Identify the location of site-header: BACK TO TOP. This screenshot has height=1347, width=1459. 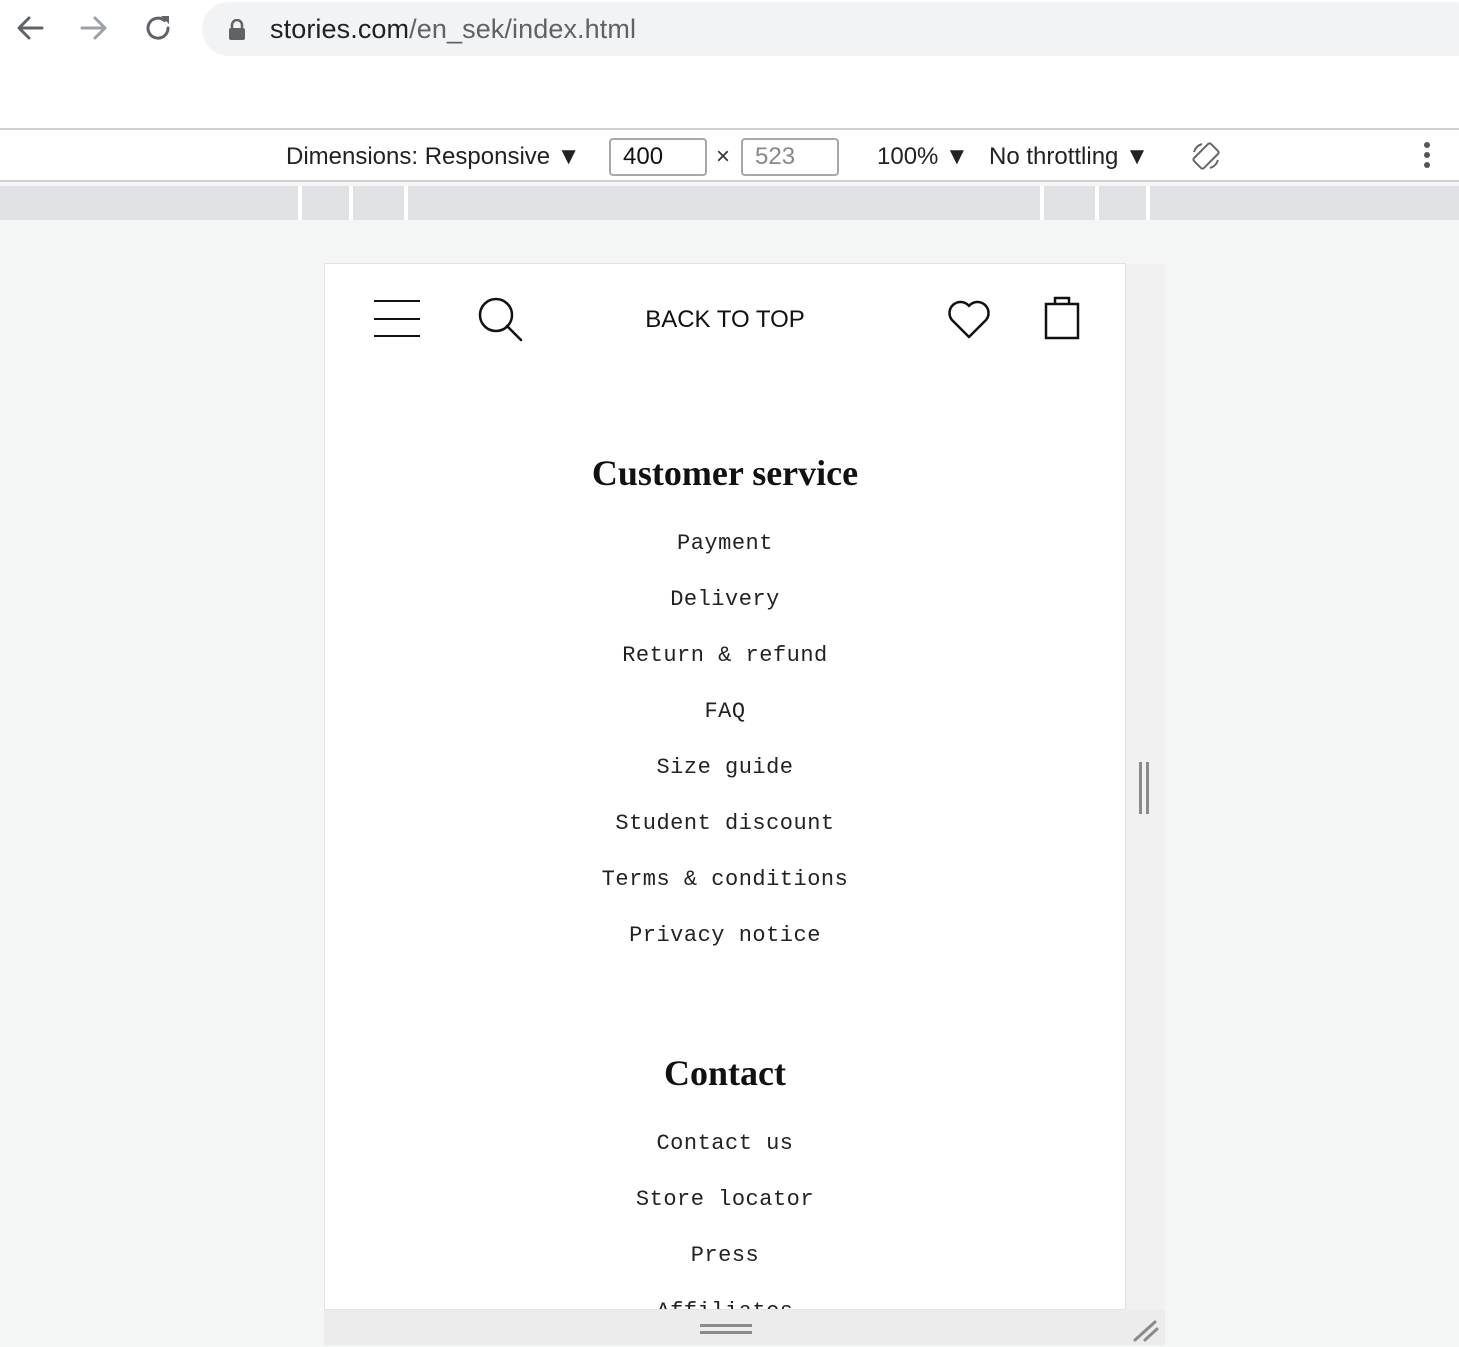
(725, 319).